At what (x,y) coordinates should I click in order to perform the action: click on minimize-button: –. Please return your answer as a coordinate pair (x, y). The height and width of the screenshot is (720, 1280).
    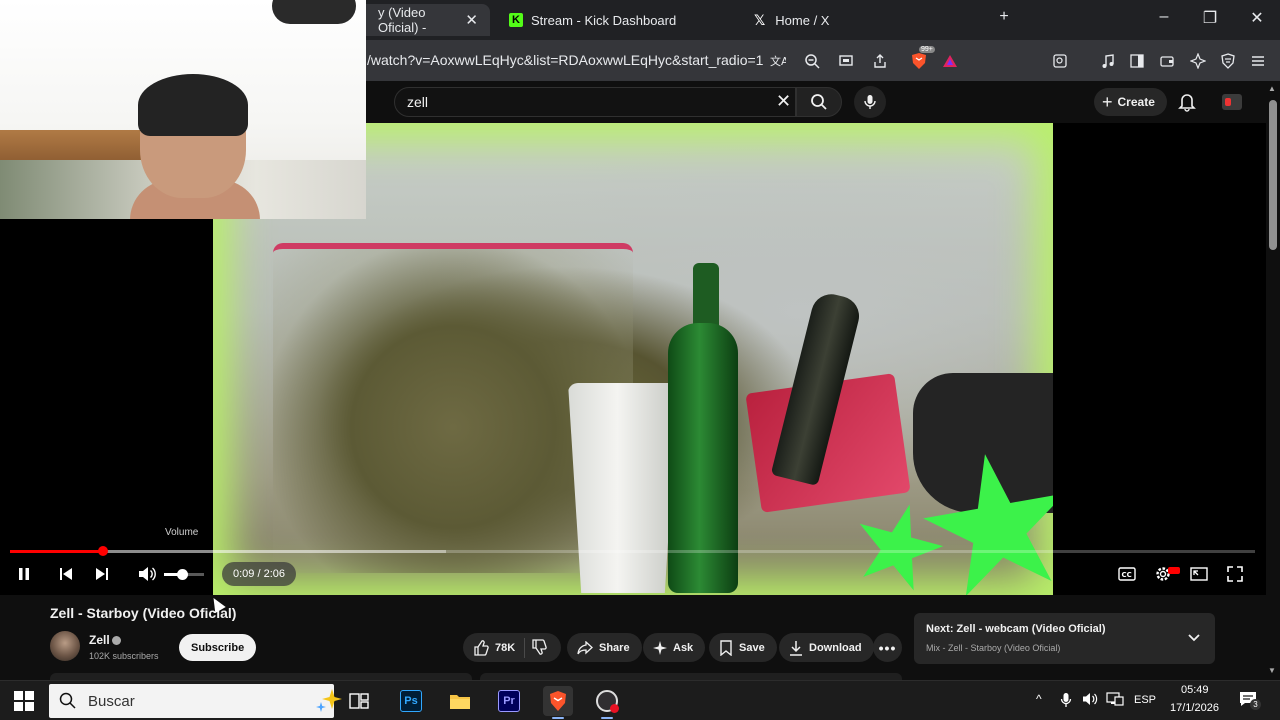
    Looking at the image, I should click on (1164, 17).